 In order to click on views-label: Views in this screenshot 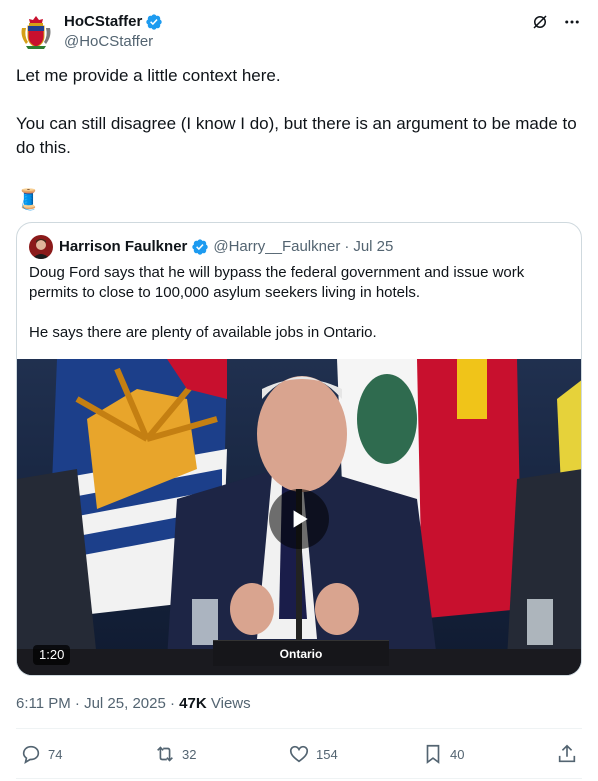, I will do `click(230, 703)`.